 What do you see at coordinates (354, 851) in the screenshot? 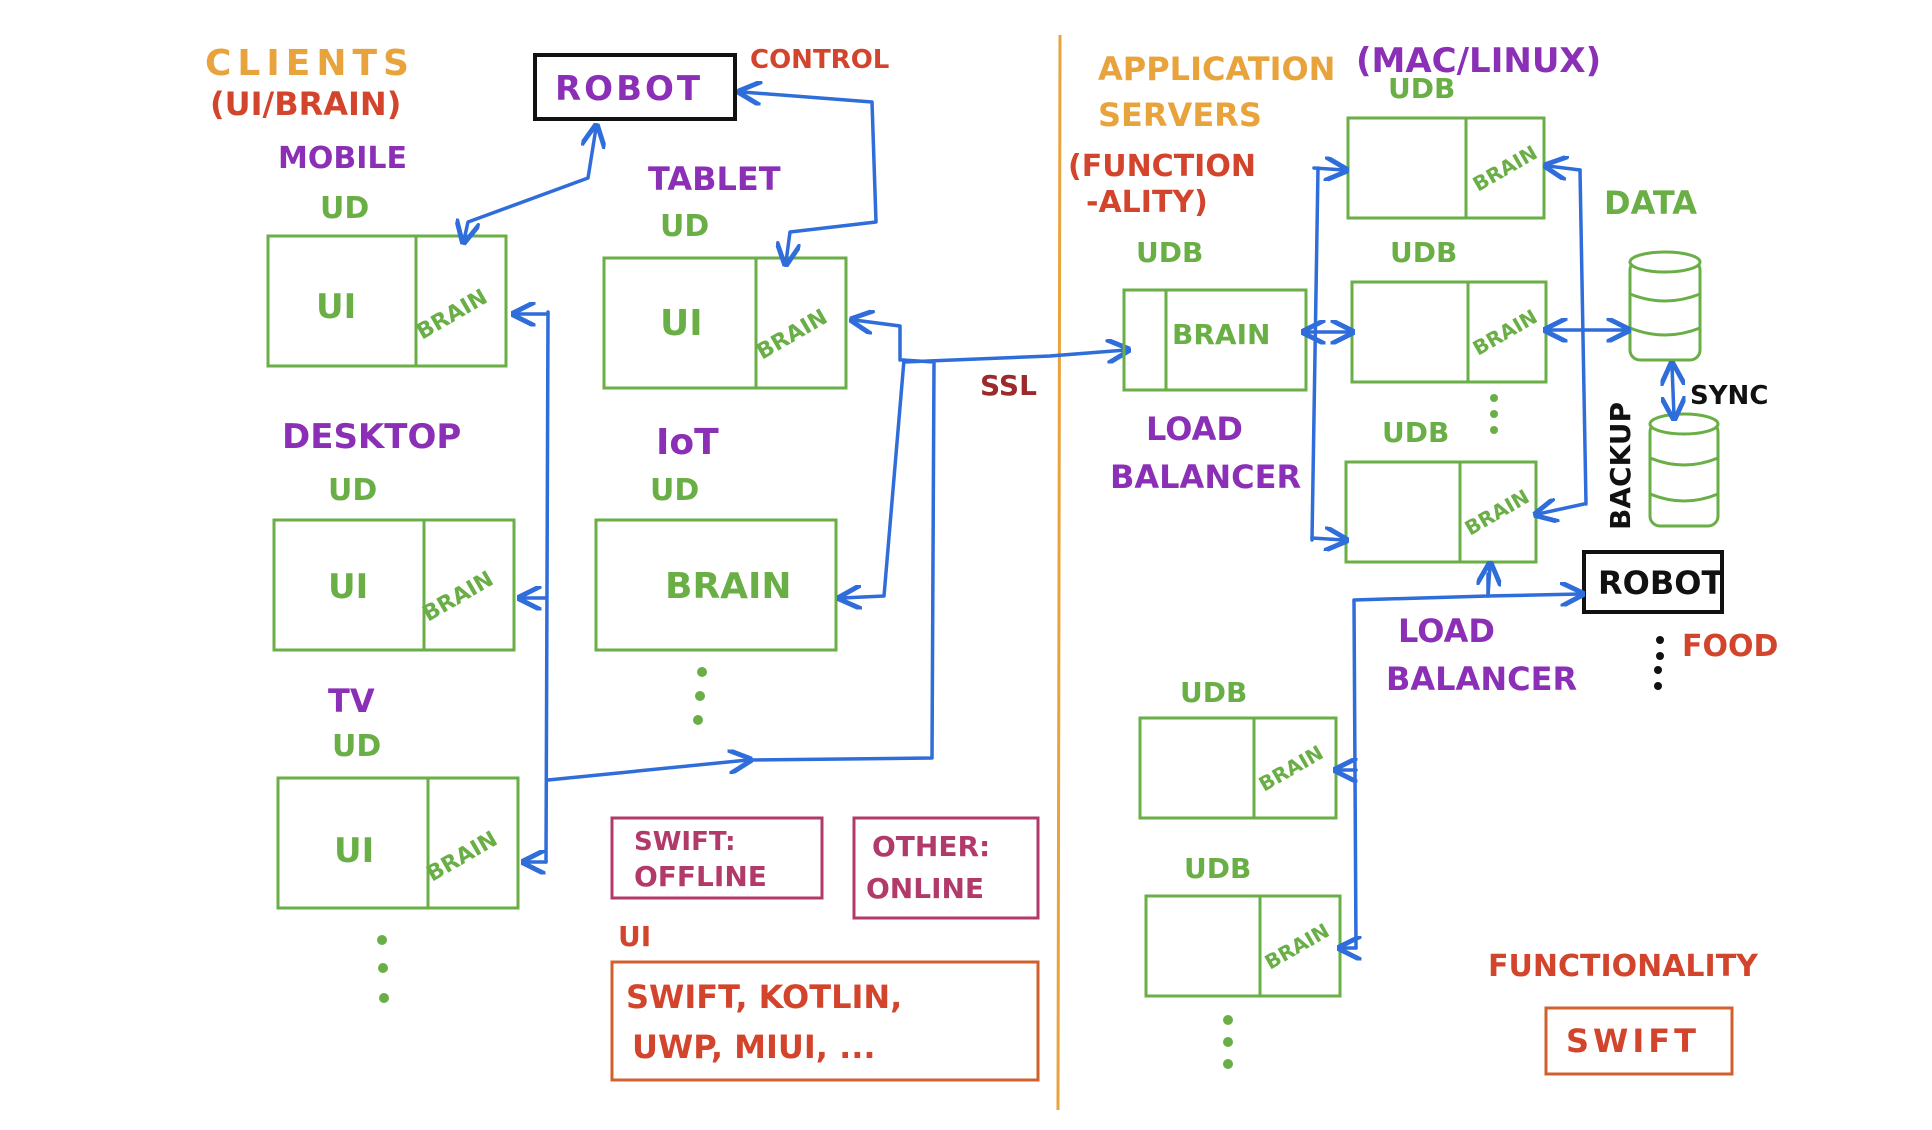
I see `tv-ui-label: UI` at bounding box center [354, 851].